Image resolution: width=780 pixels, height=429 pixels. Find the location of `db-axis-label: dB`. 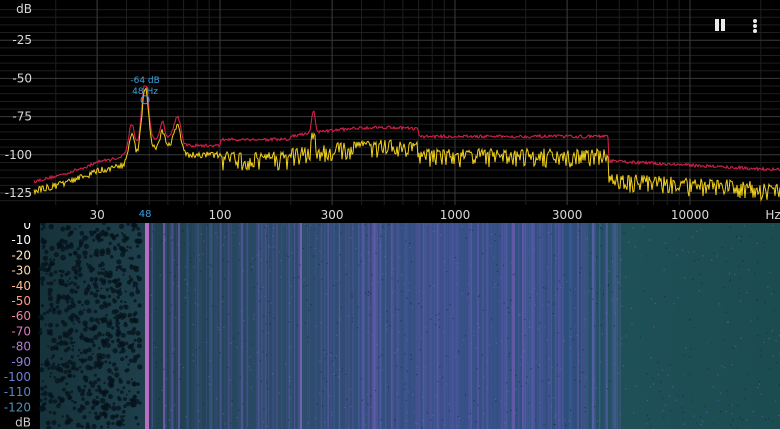

db-axis-label: dB is located at coordinates (24, 9).